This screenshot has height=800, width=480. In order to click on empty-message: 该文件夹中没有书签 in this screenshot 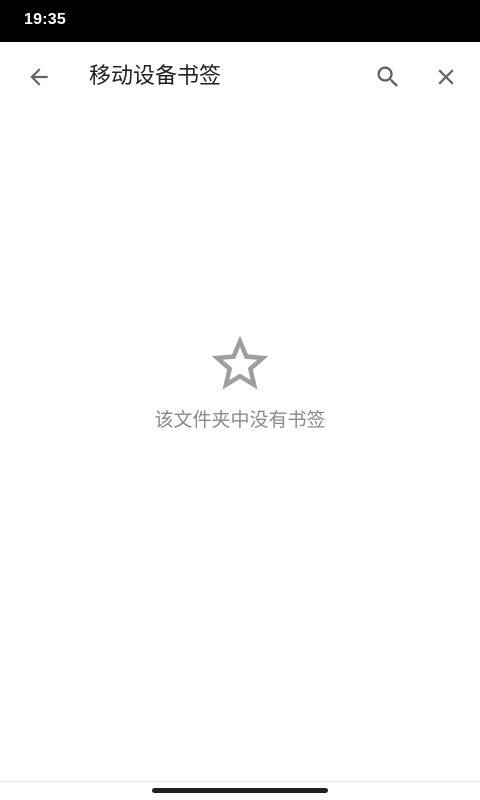, I will do `click(240, 420)`.